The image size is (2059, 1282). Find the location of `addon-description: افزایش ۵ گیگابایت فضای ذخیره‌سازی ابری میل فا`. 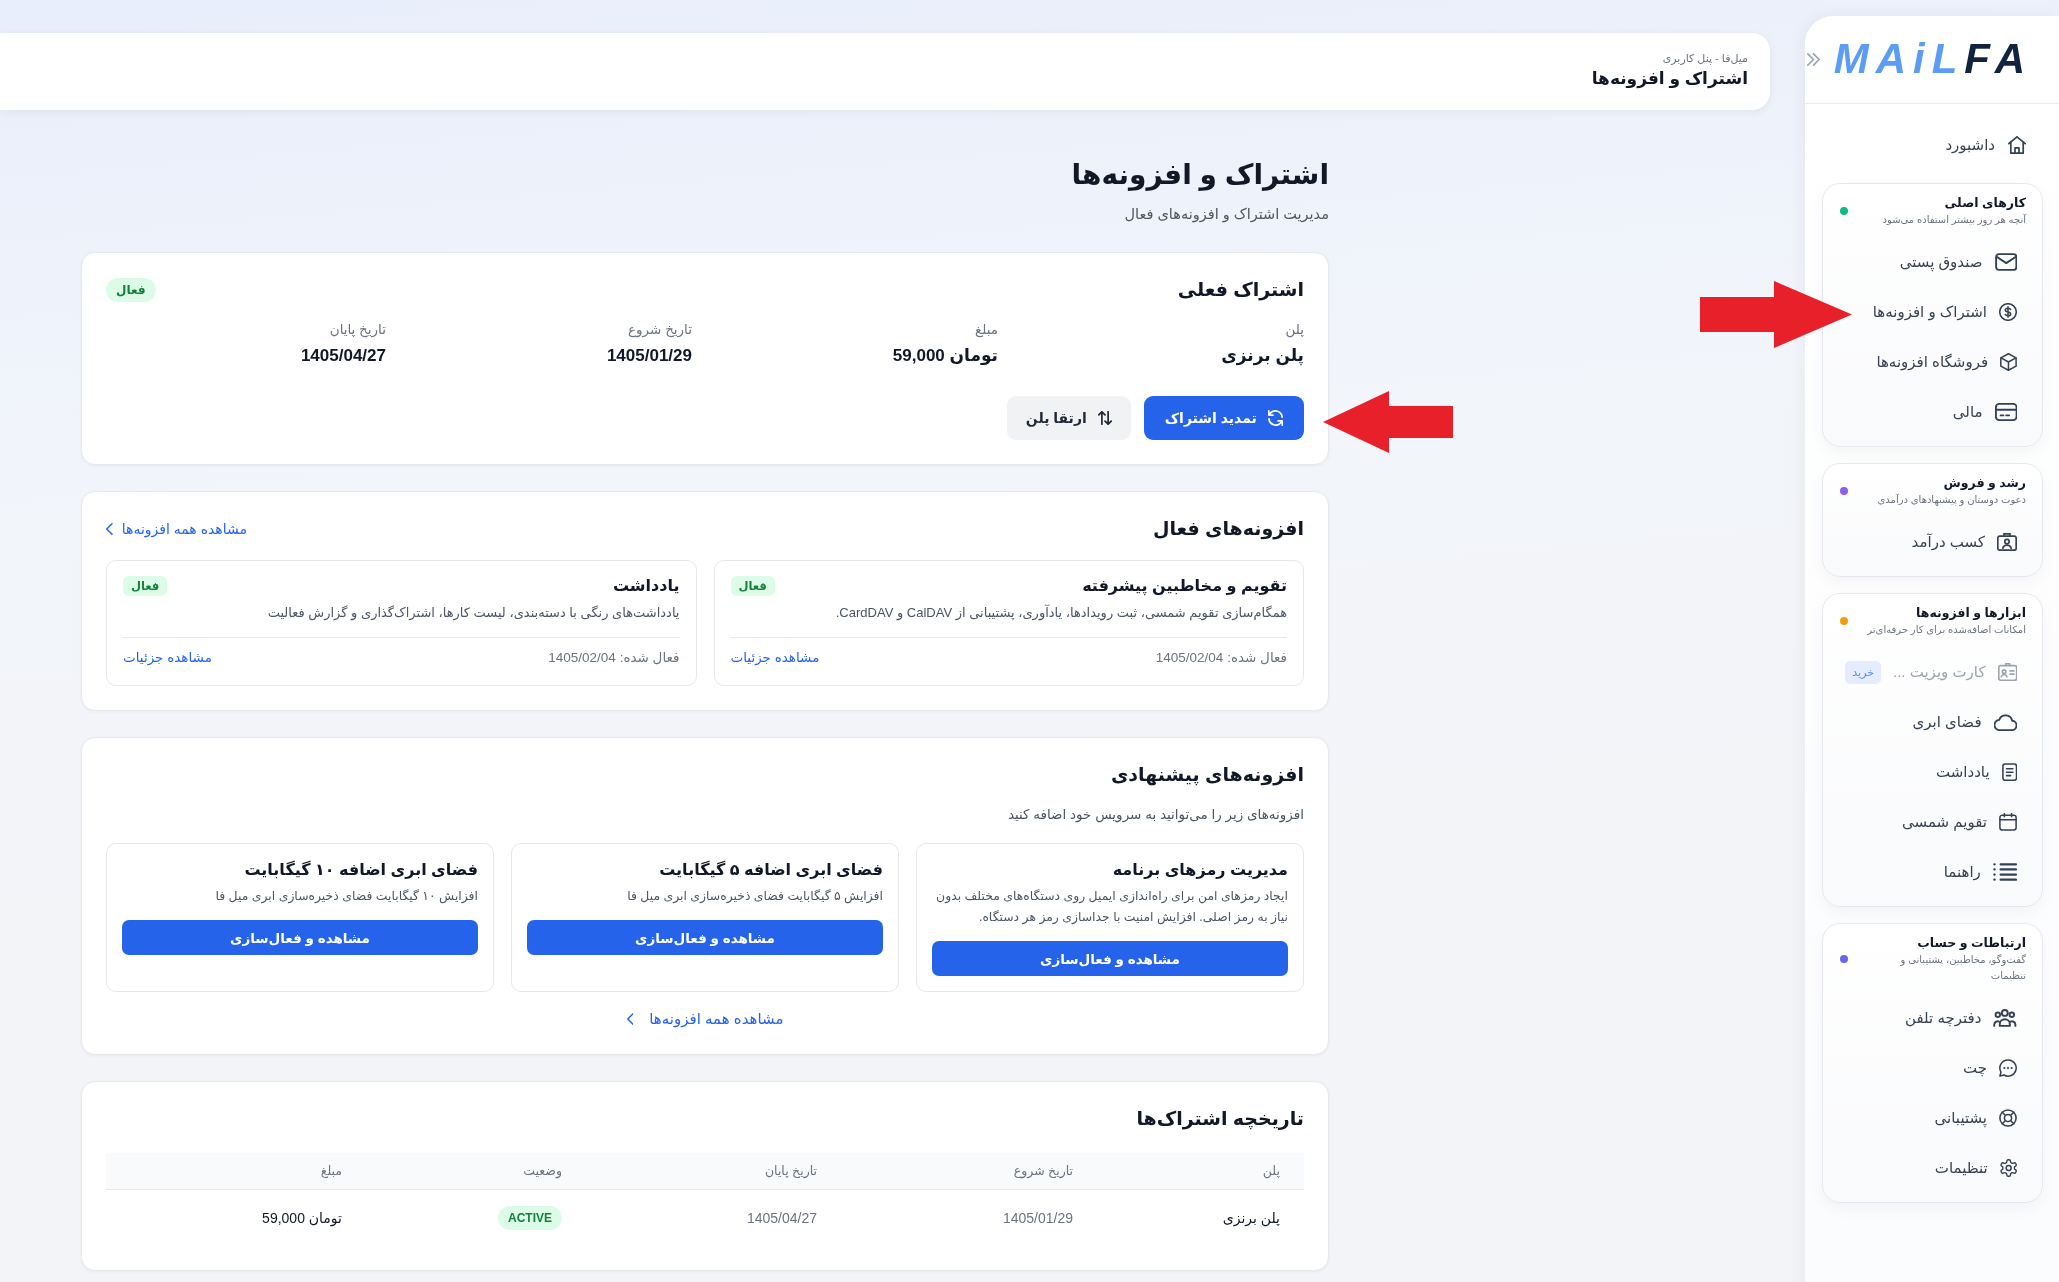

addon-description: افزایش ۵ گیگابایت فضای ذخیره‌سازی ابری میل فا is located at coordinates (755, 897).